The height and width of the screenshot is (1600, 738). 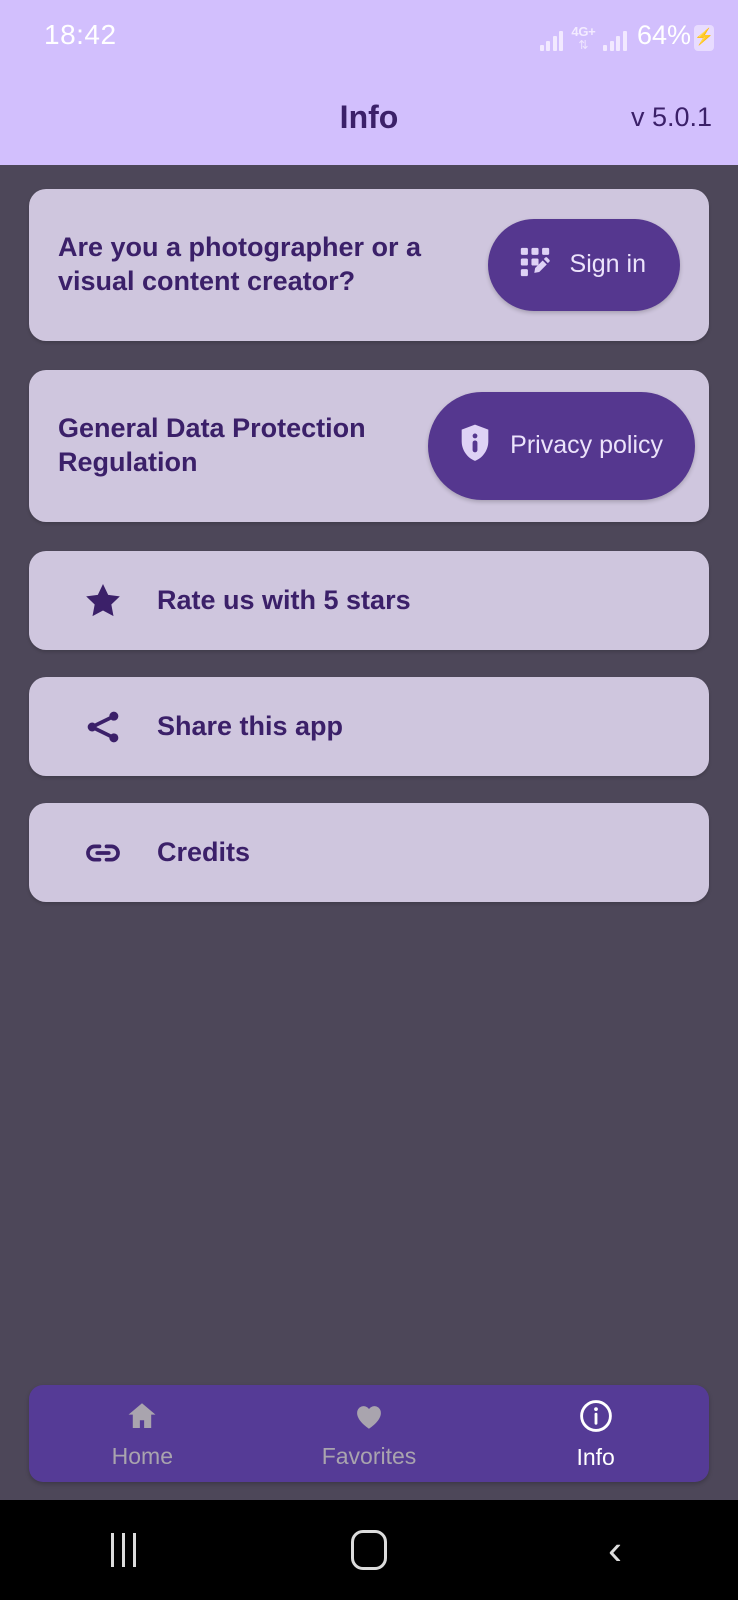 I want to click on back-chevron-icon: ‹, so click(x=615, y=1550).